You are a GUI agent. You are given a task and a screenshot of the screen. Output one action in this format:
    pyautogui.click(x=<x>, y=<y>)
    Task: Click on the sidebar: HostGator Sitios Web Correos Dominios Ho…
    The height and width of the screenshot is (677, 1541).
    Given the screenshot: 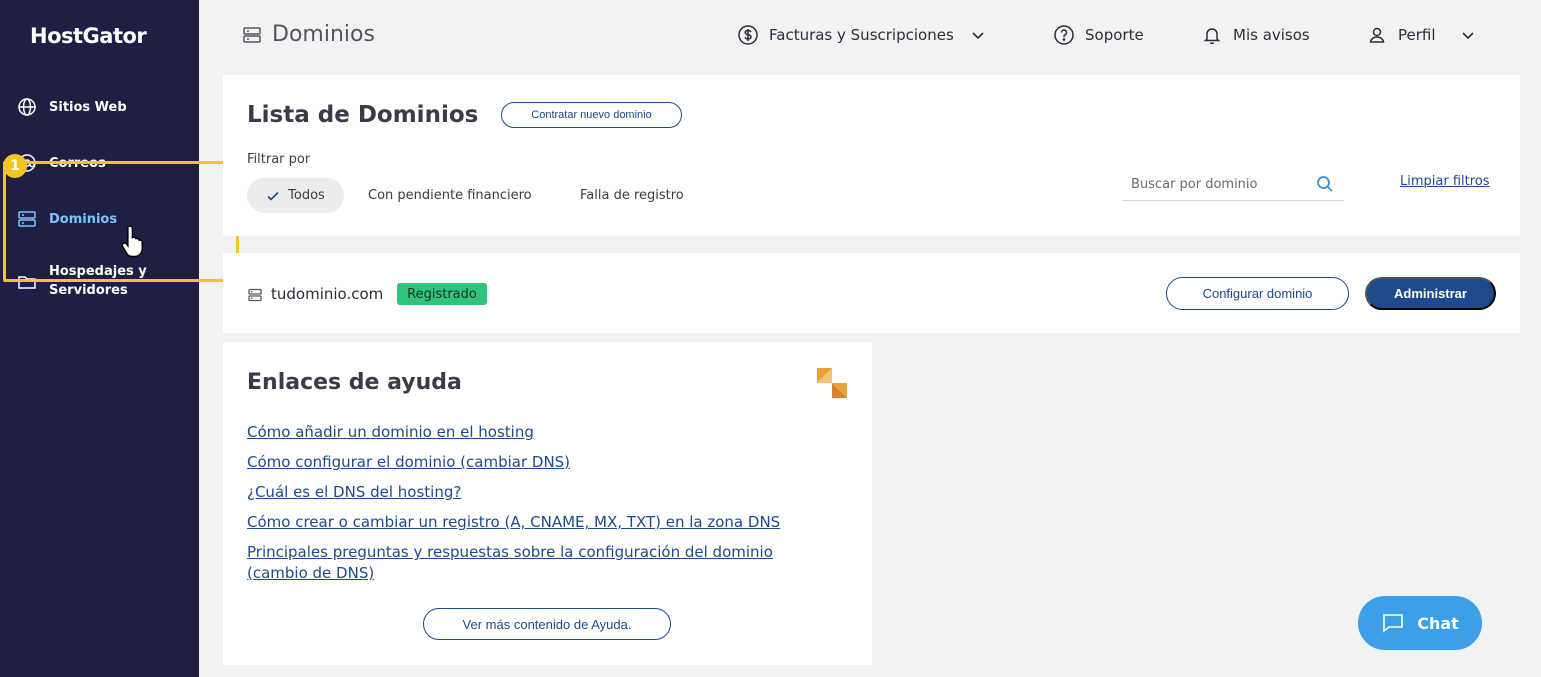 What is the action you would take?
    pyautogui.click(x=99, y=338)
    